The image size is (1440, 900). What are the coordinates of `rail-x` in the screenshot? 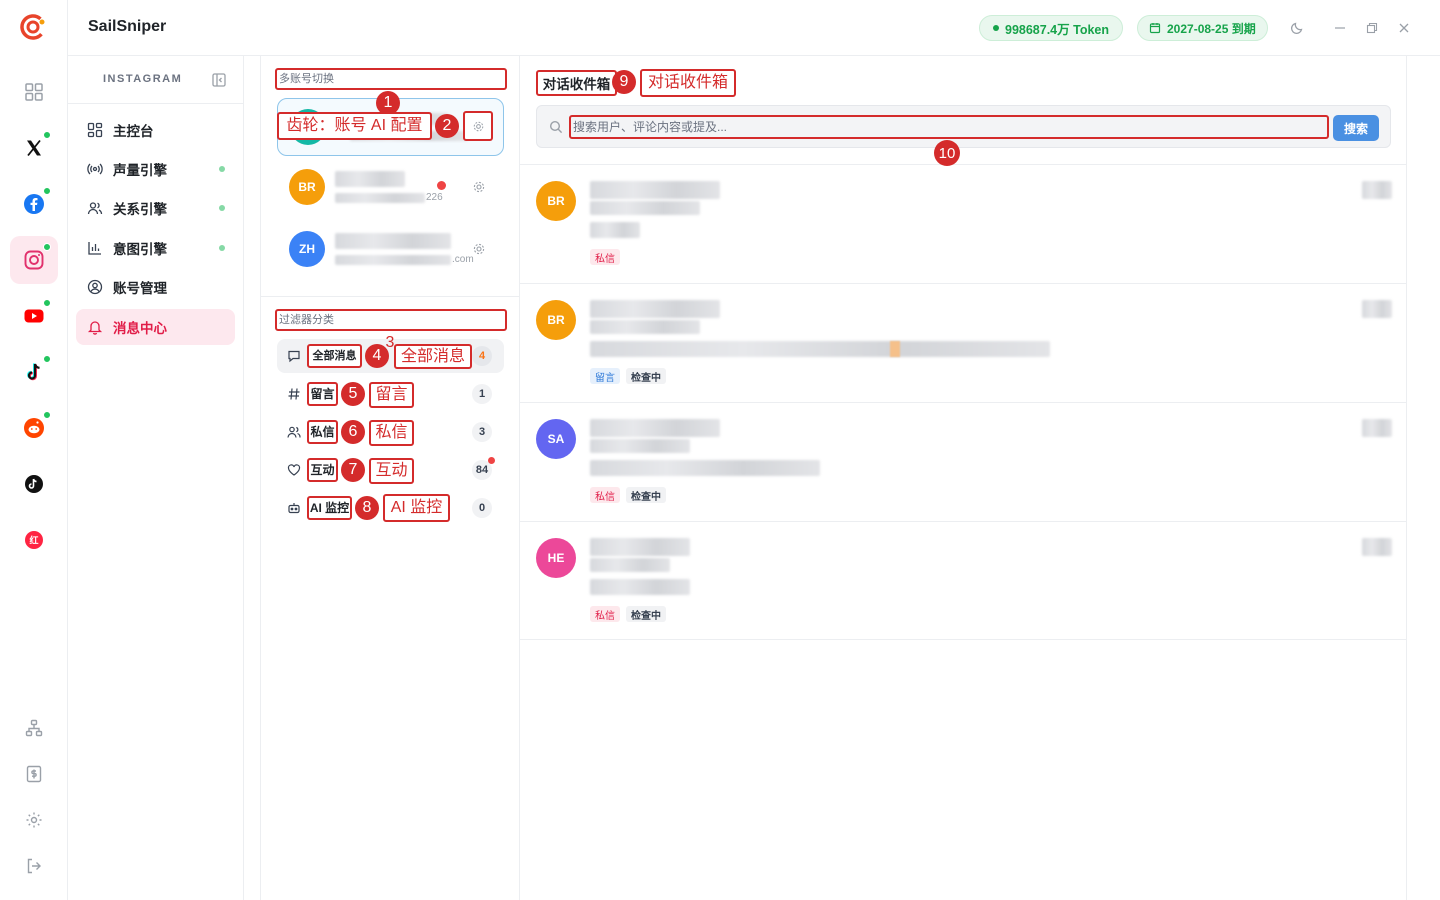 It's located at (34, 148).